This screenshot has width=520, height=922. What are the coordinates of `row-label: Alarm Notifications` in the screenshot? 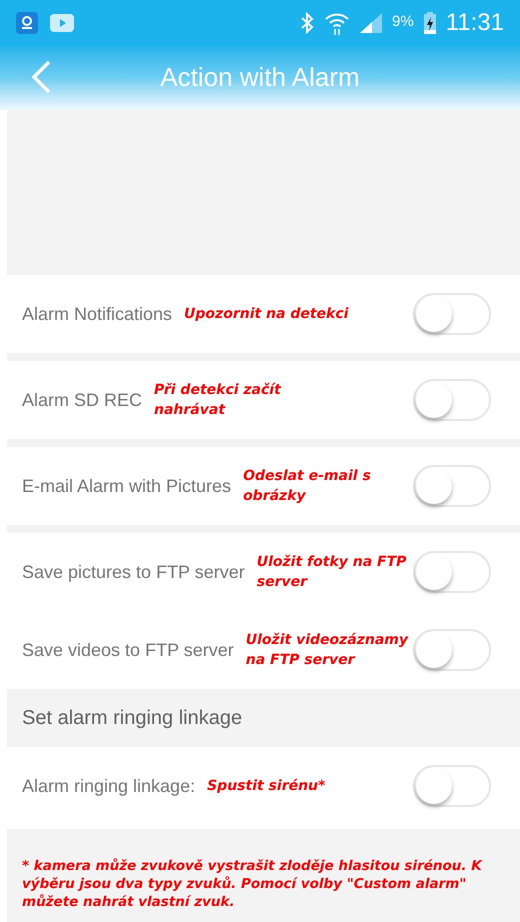 It's located at (97, 314).